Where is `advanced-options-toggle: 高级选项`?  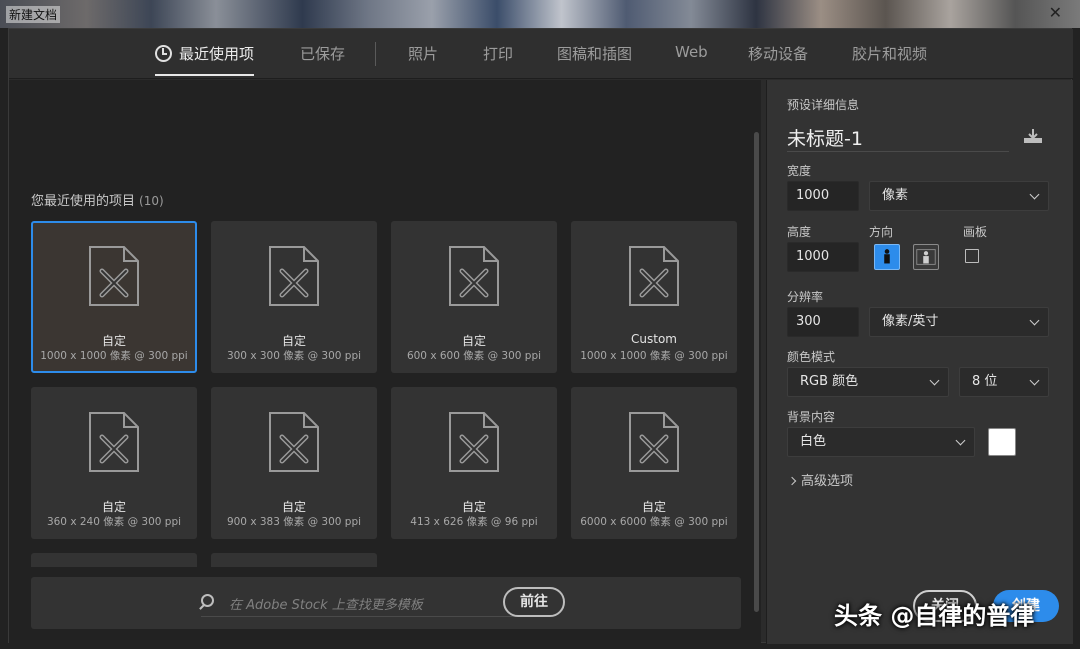
advanced-options-toggle: 高级选项 is located at coordinates (820, 479).